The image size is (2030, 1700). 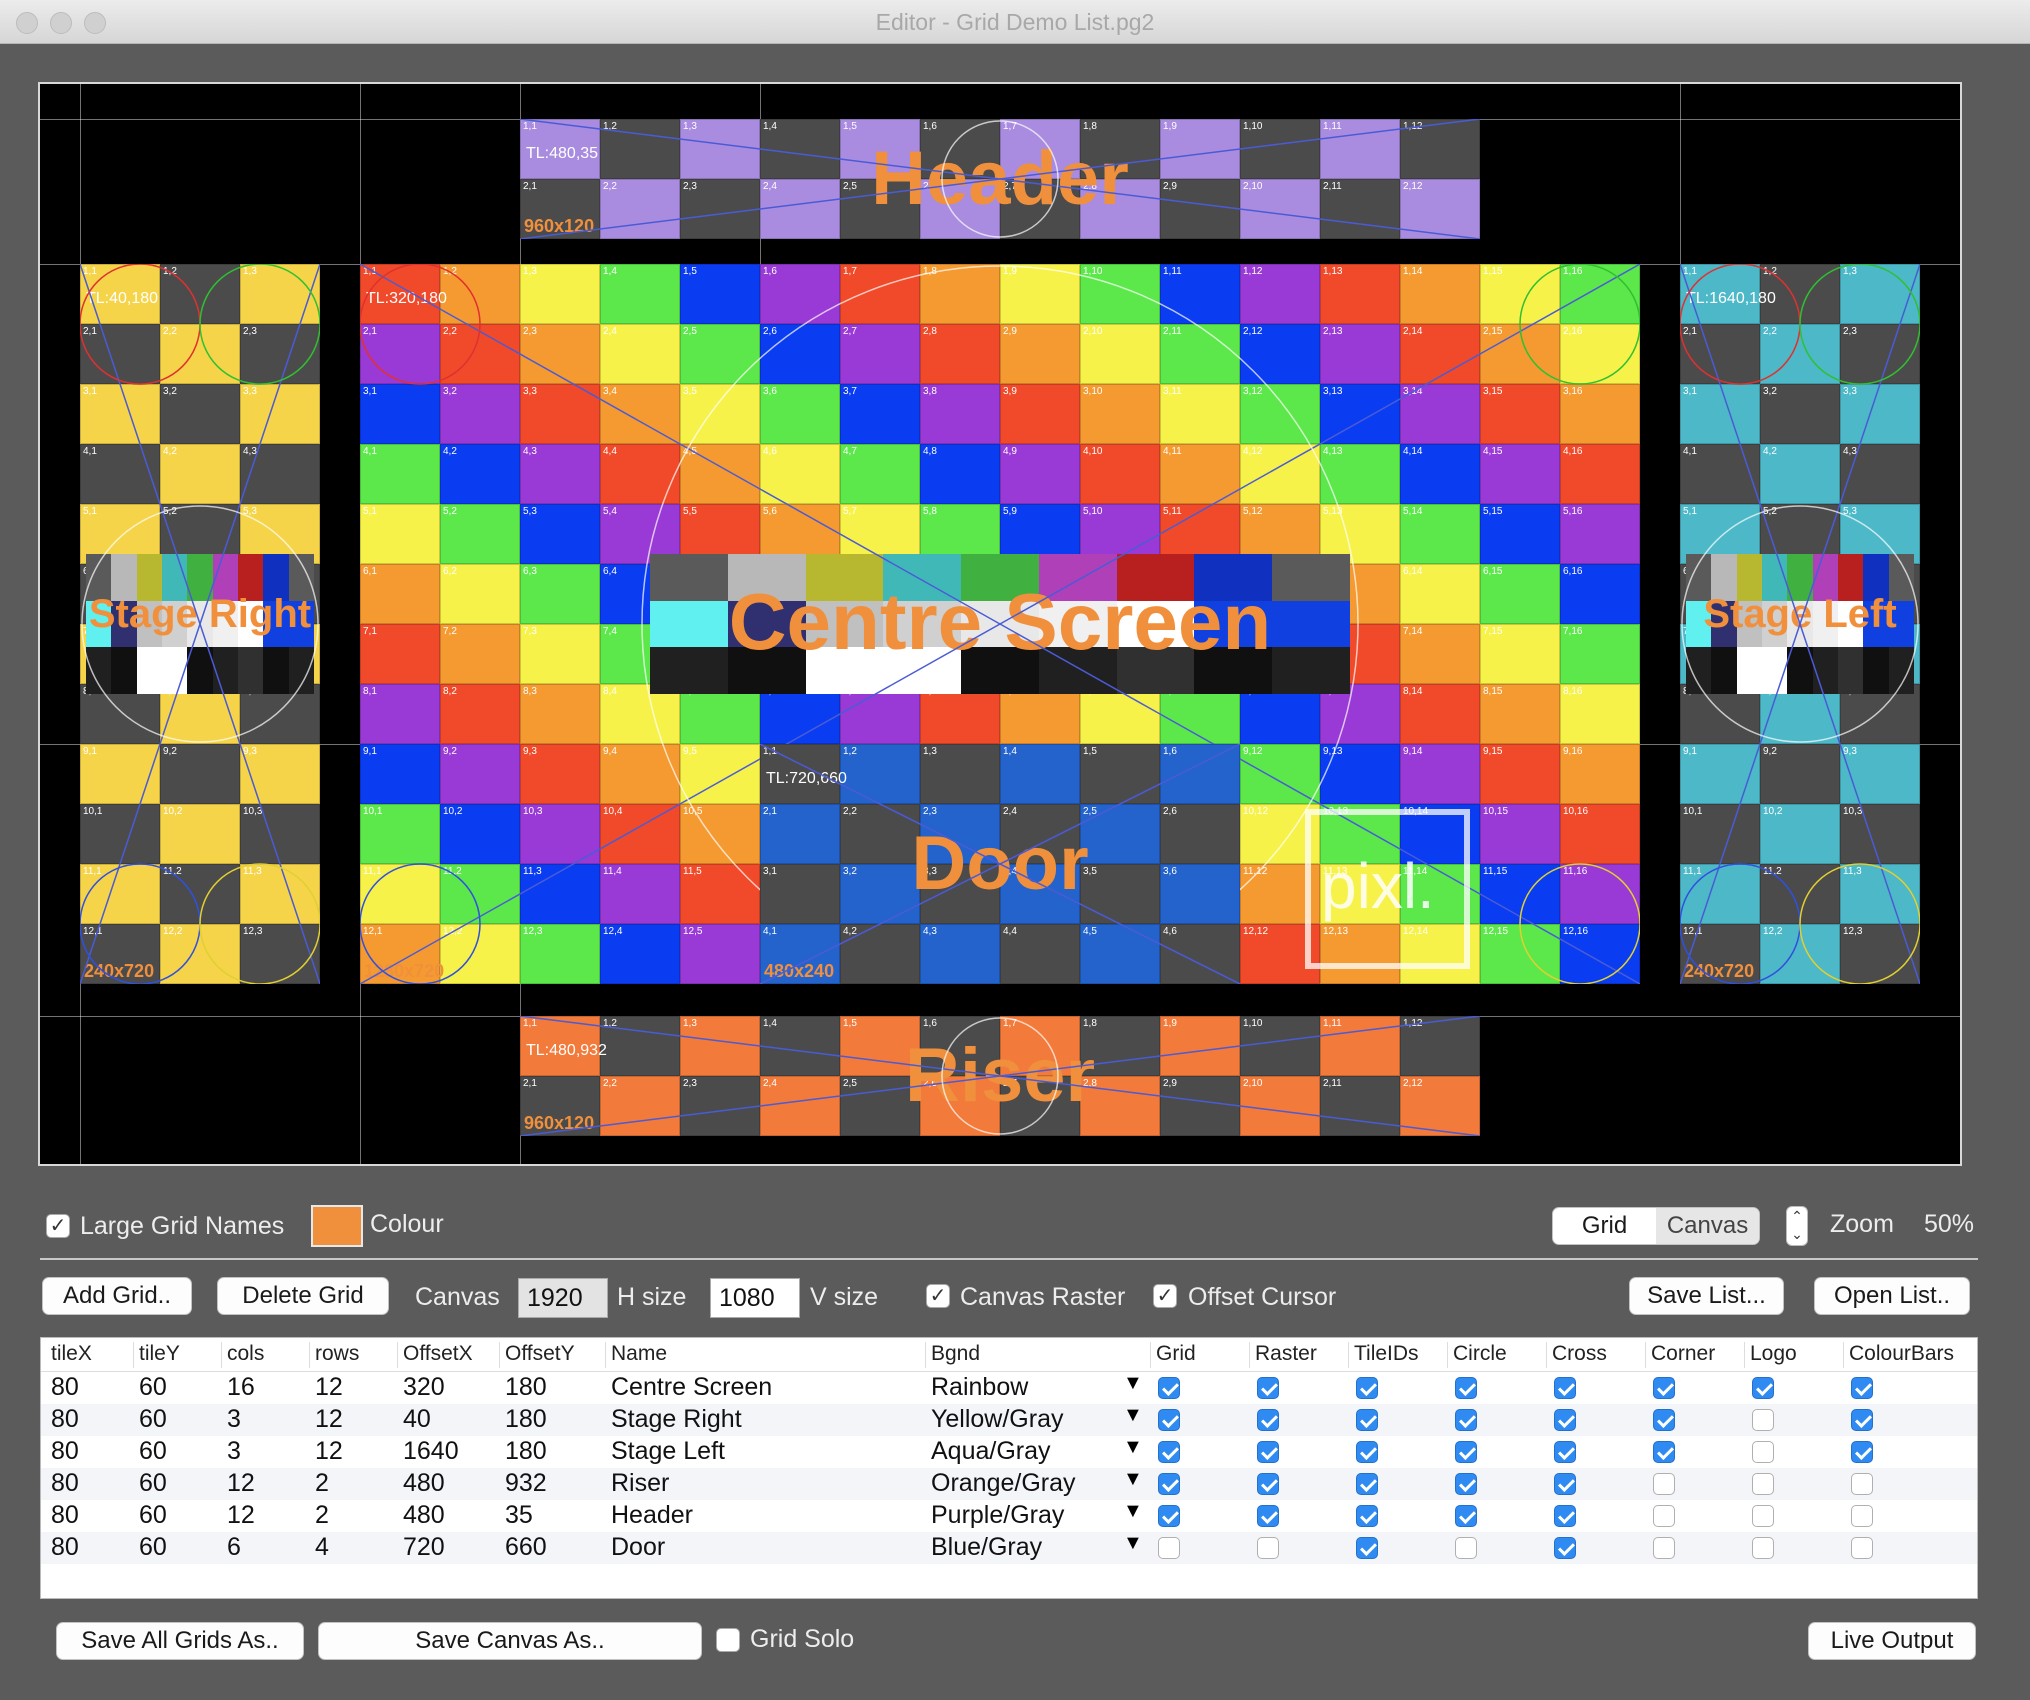 I want to click on cell-cols: 3, so click(x=234, y=1451).